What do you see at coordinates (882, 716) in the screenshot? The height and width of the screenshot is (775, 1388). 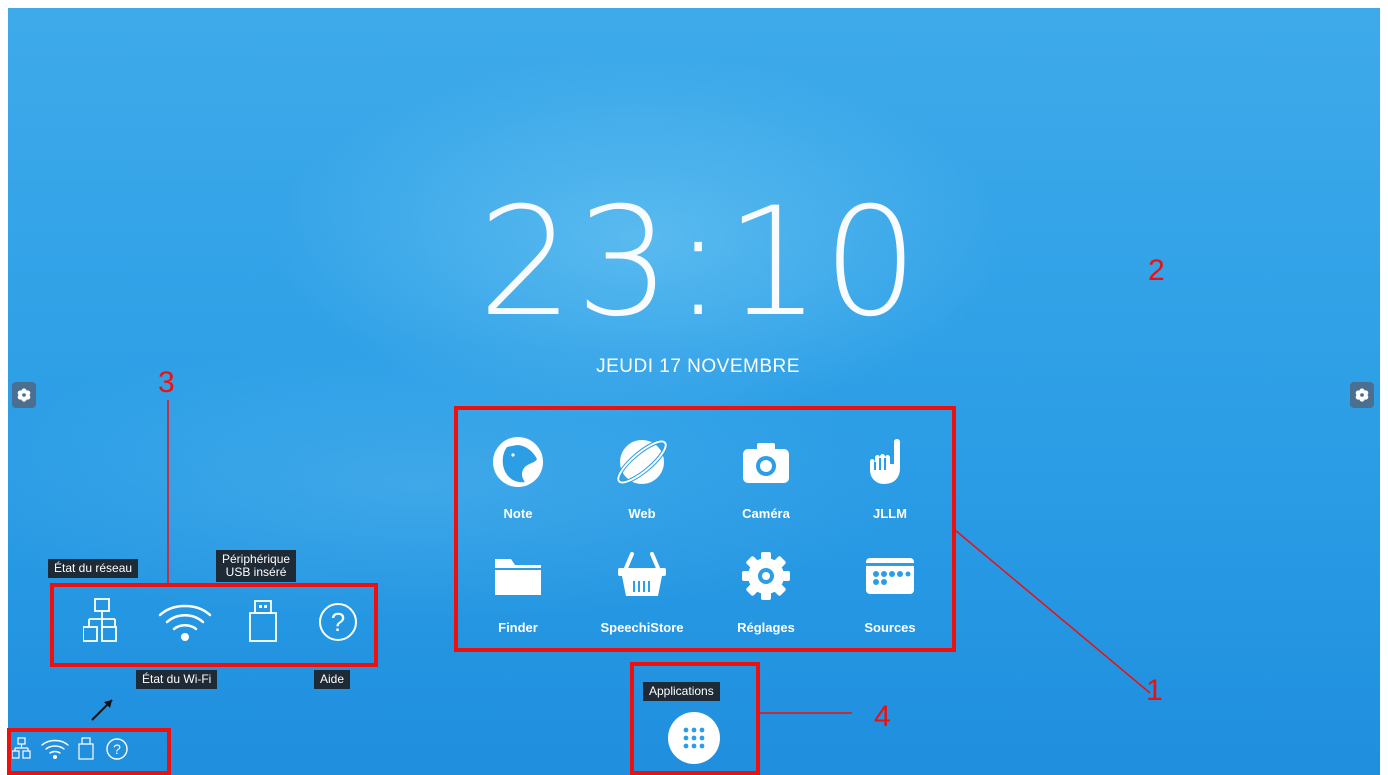 I see `annotation-number-4: 4` at bounding box center [882, 716].